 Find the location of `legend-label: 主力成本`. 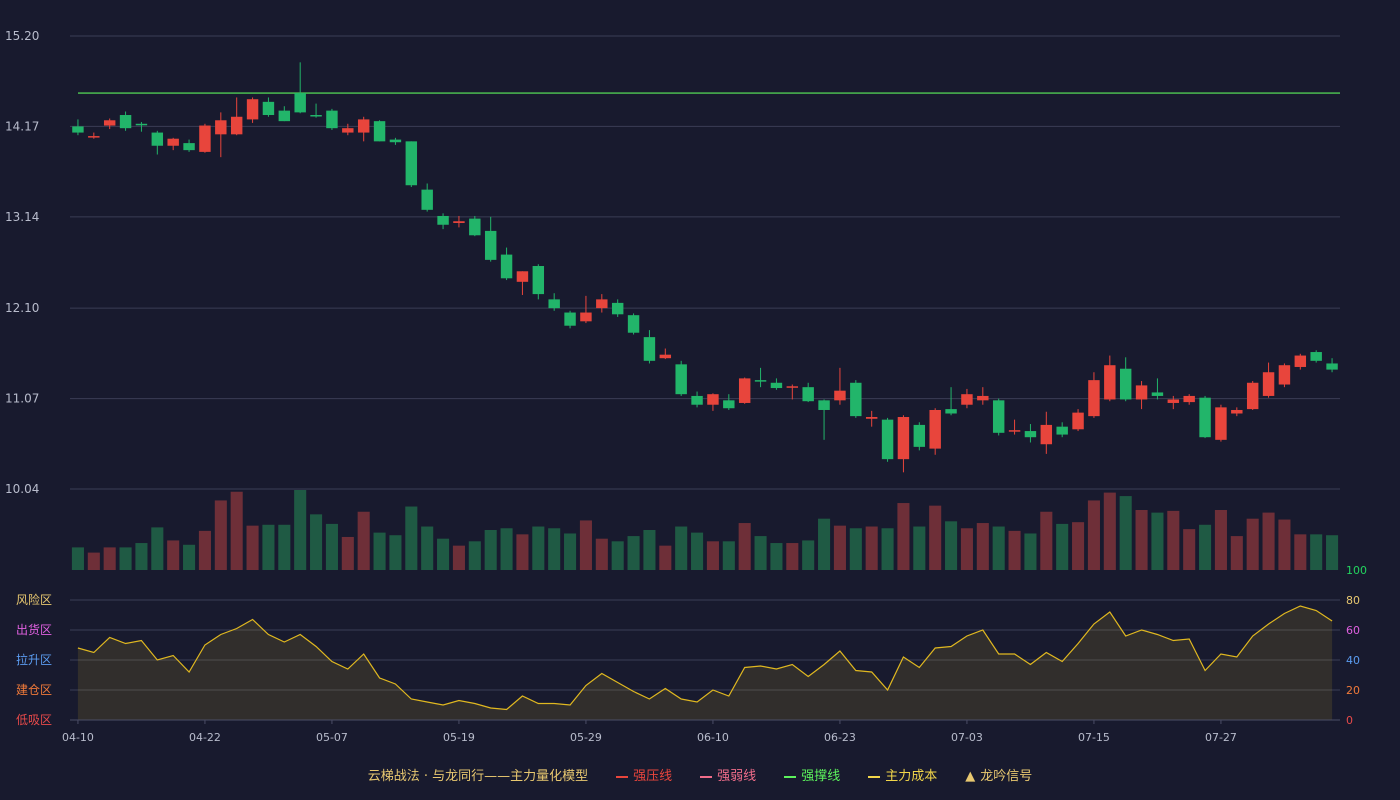

legend-label: 主力成本 is located at coordinates (911, 776).